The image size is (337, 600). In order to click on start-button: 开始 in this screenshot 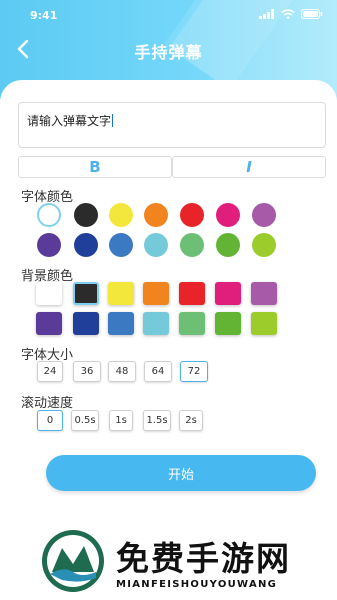, I will do `click(181, 473)`.